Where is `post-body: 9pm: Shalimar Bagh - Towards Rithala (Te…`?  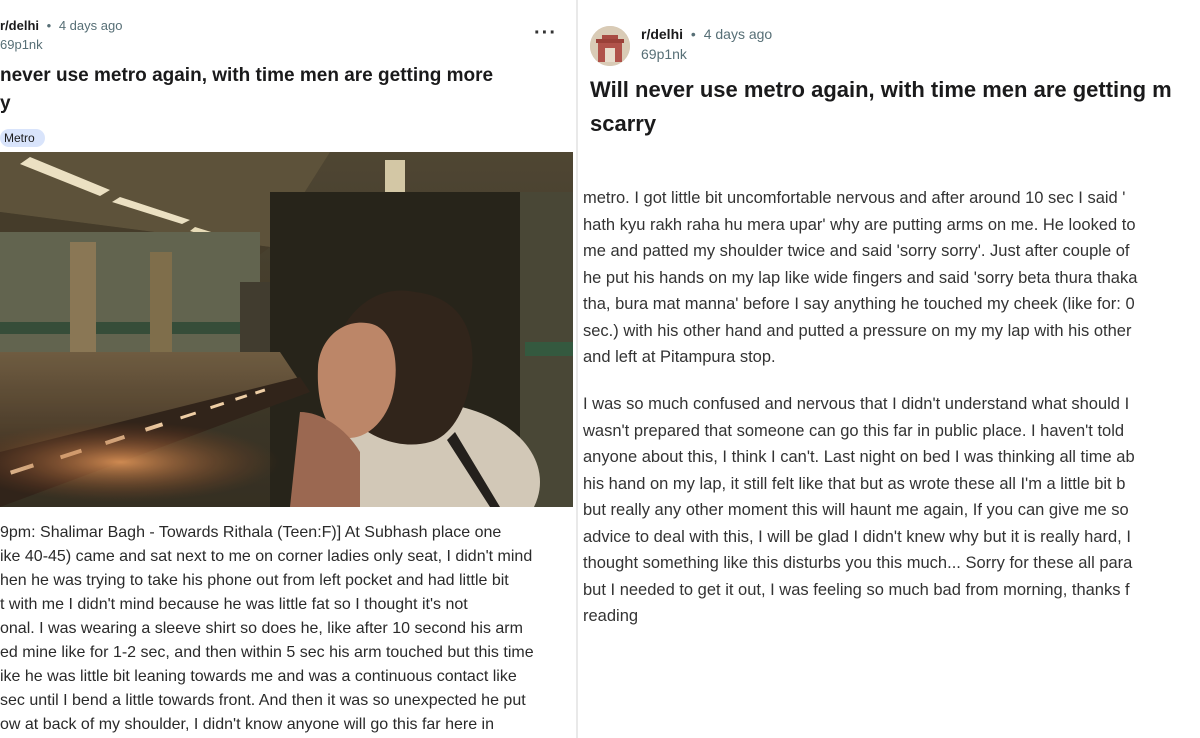 post-body: 9pm: Shalimar Bagh - Towards Rithala (Te… is located at coordinates (267, 629).